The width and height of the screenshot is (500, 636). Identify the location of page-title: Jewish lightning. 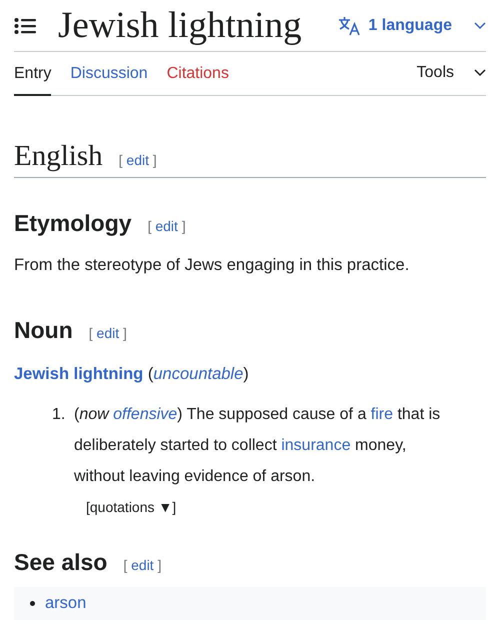
(180, 25).